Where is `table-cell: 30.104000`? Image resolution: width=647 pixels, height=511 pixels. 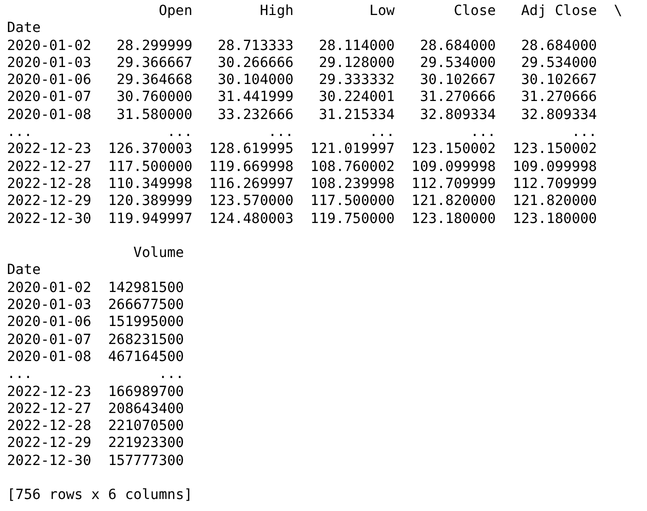
table-cell: 30.104000 is located at coordinates (256, 81).